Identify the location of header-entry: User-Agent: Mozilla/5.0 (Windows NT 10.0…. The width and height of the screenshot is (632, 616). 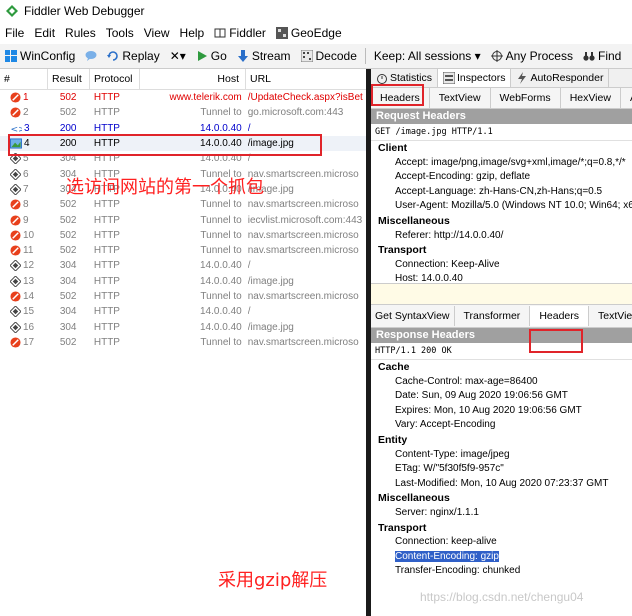
(501, 206).